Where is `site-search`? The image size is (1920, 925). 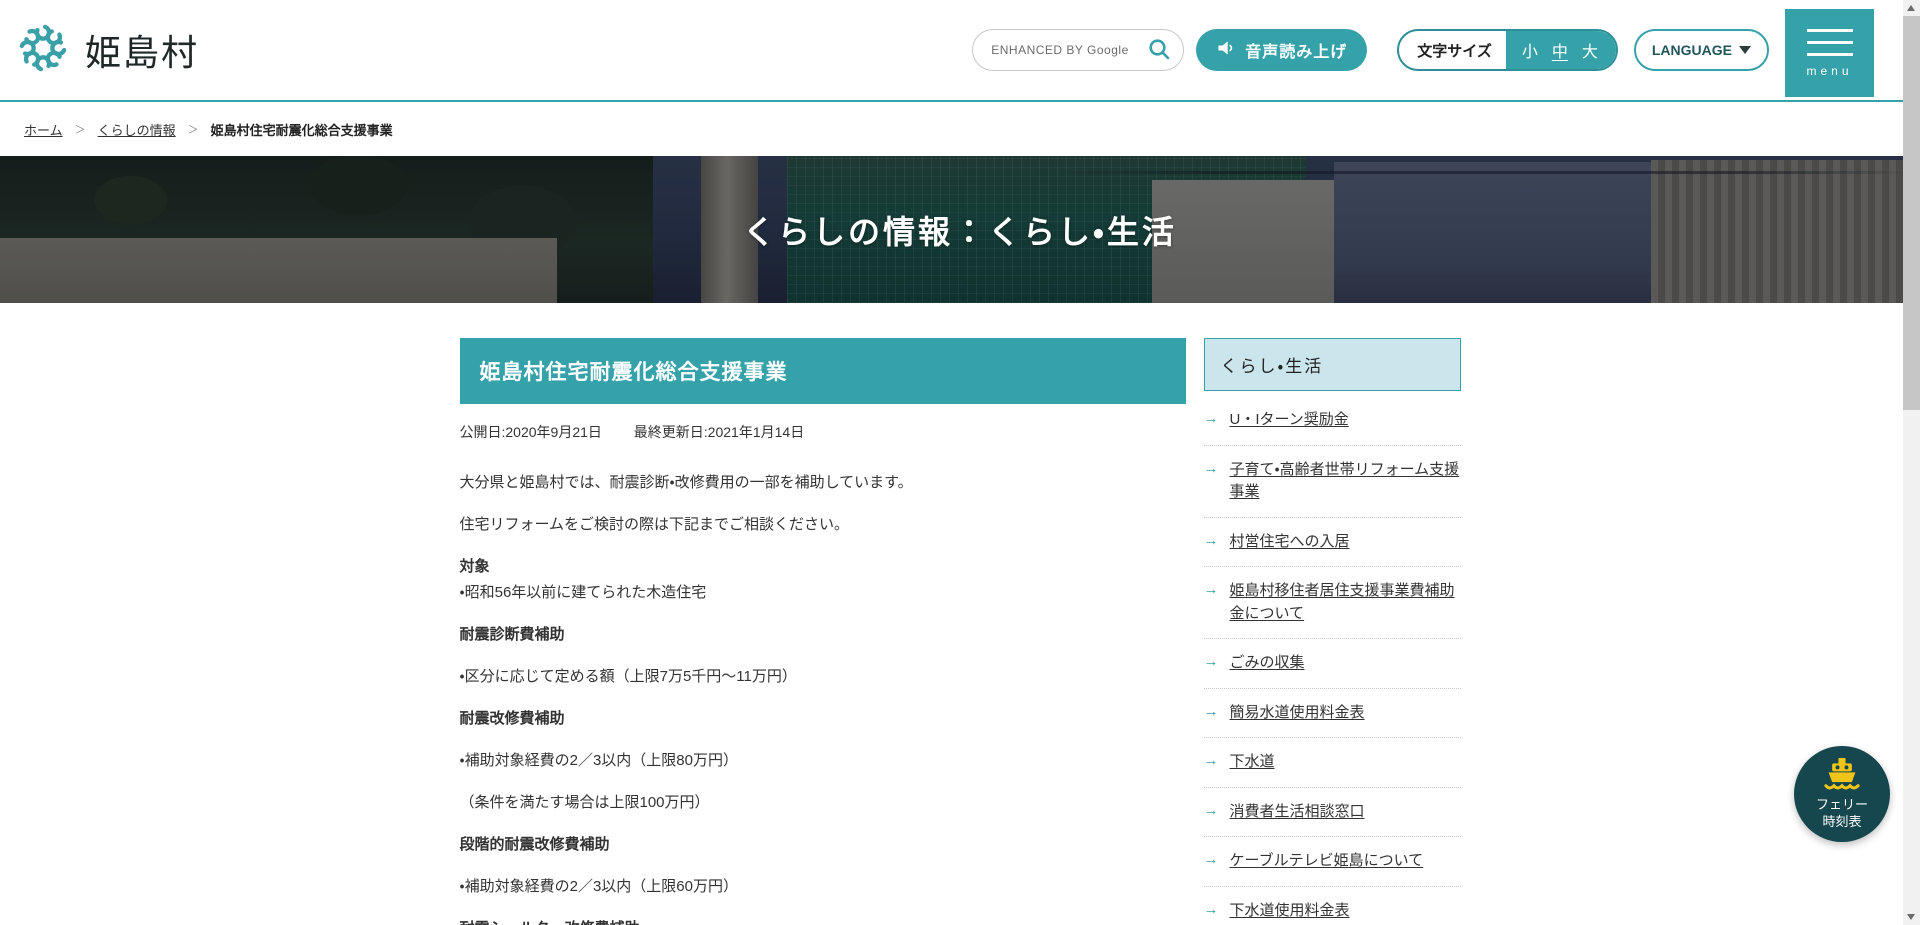
site-search is located at coordinates (1078, 50).